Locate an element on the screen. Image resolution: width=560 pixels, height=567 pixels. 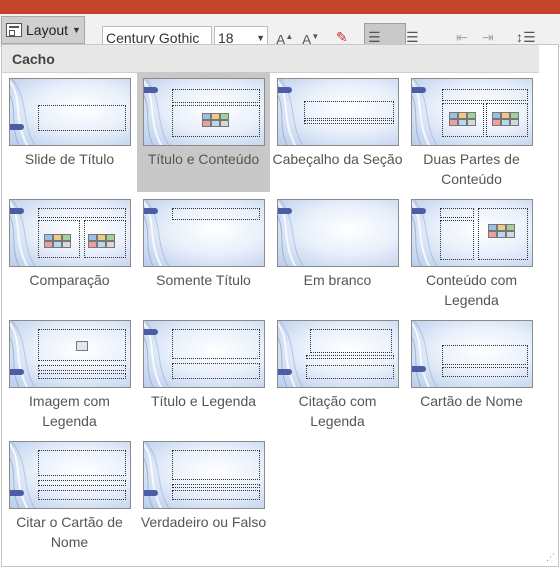
layout-option: Somente Título is located at coordinates (203, 253).